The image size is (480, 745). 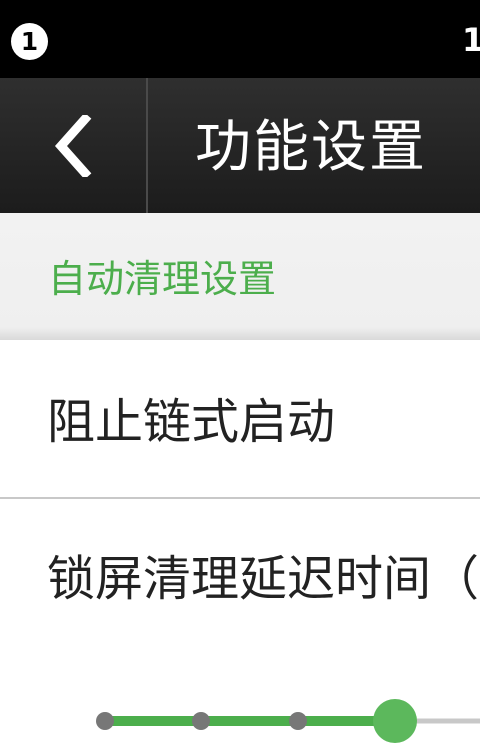 I want to click on setting-row-label: 锁屏清理延迟时间（, so click(x=263, y=579).